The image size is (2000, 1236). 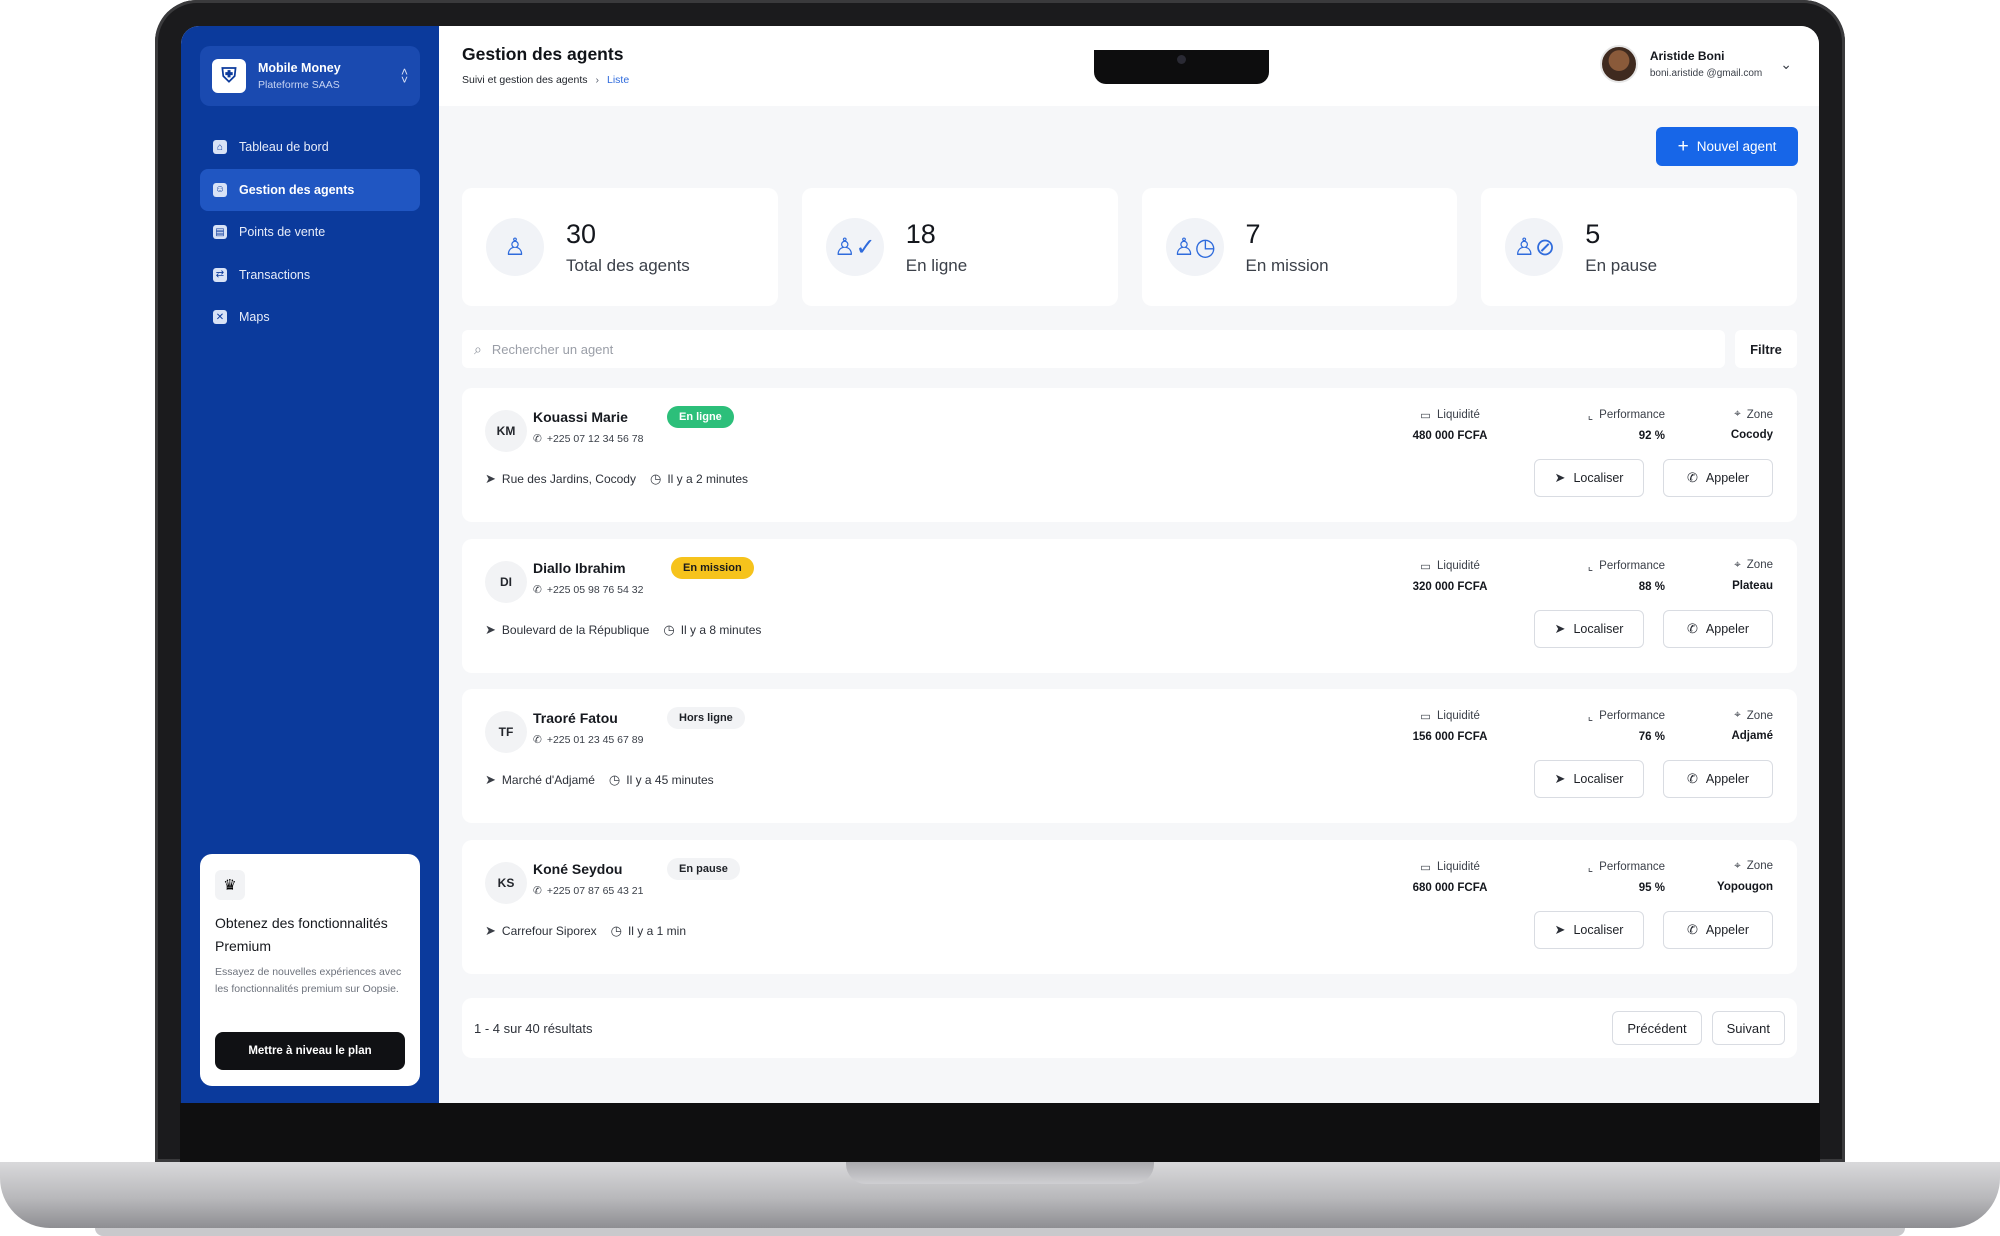 I want to click on status-badge: En pause, so click(x=703, y=868).